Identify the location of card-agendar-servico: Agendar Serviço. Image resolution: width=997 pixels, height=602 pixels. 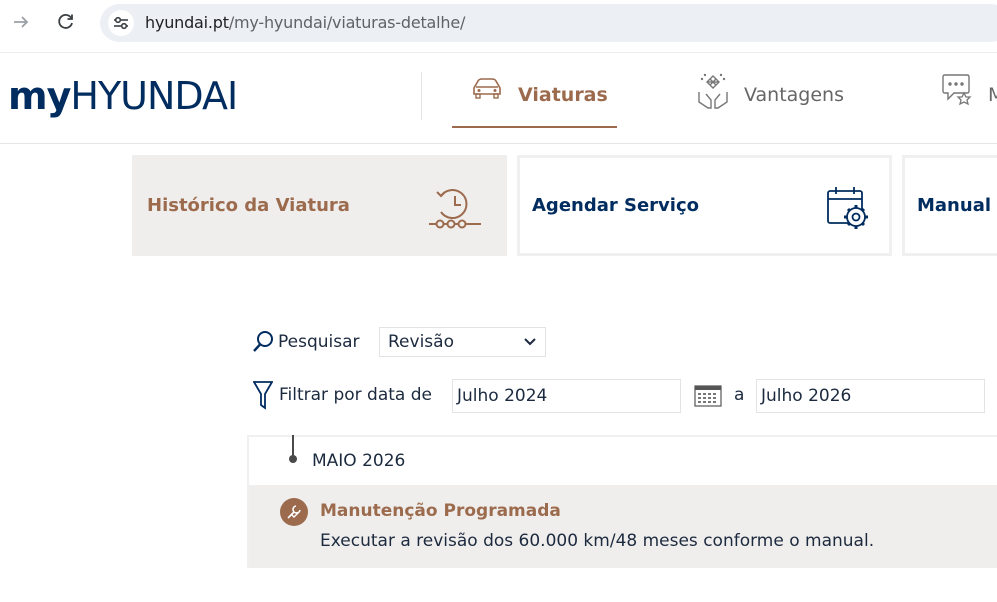
(704, 205).